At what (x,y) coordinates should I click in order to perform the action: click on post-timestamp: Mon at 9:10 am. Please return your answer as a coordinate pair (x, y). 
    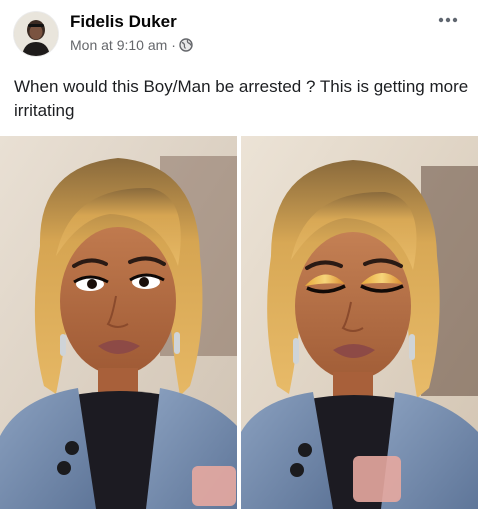
    Looking at the image, I should click on (118, 45).